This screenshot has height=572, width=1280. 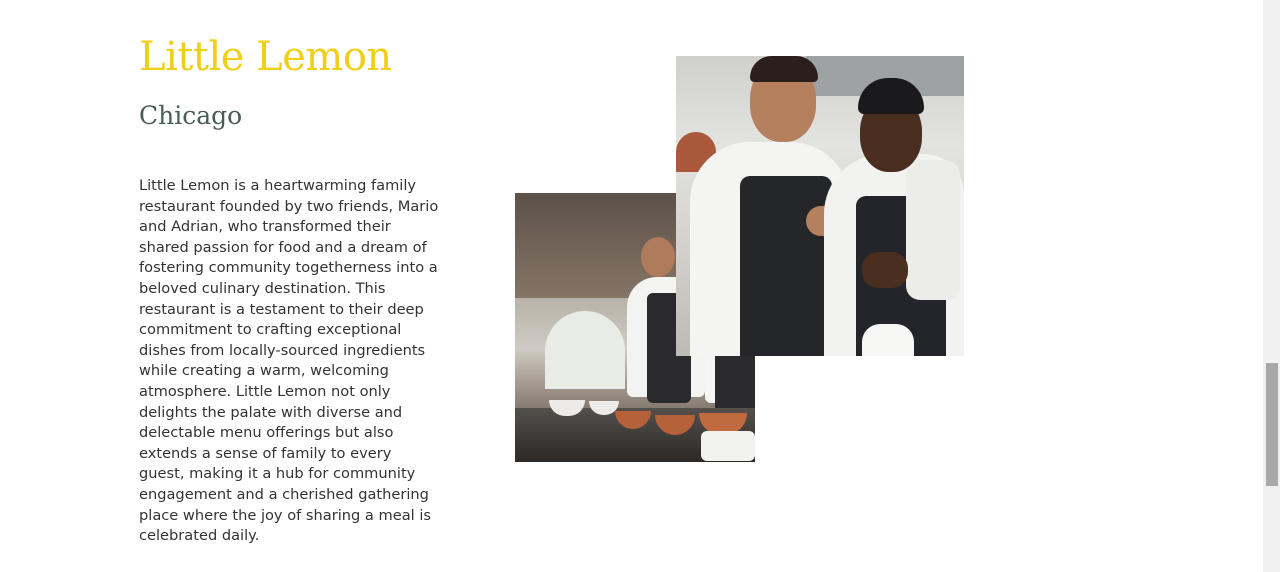 What do you see at coordinates (1271, 286) in the screenshot?
I see `page-scrollbar` at bounding box center [1271, 286].